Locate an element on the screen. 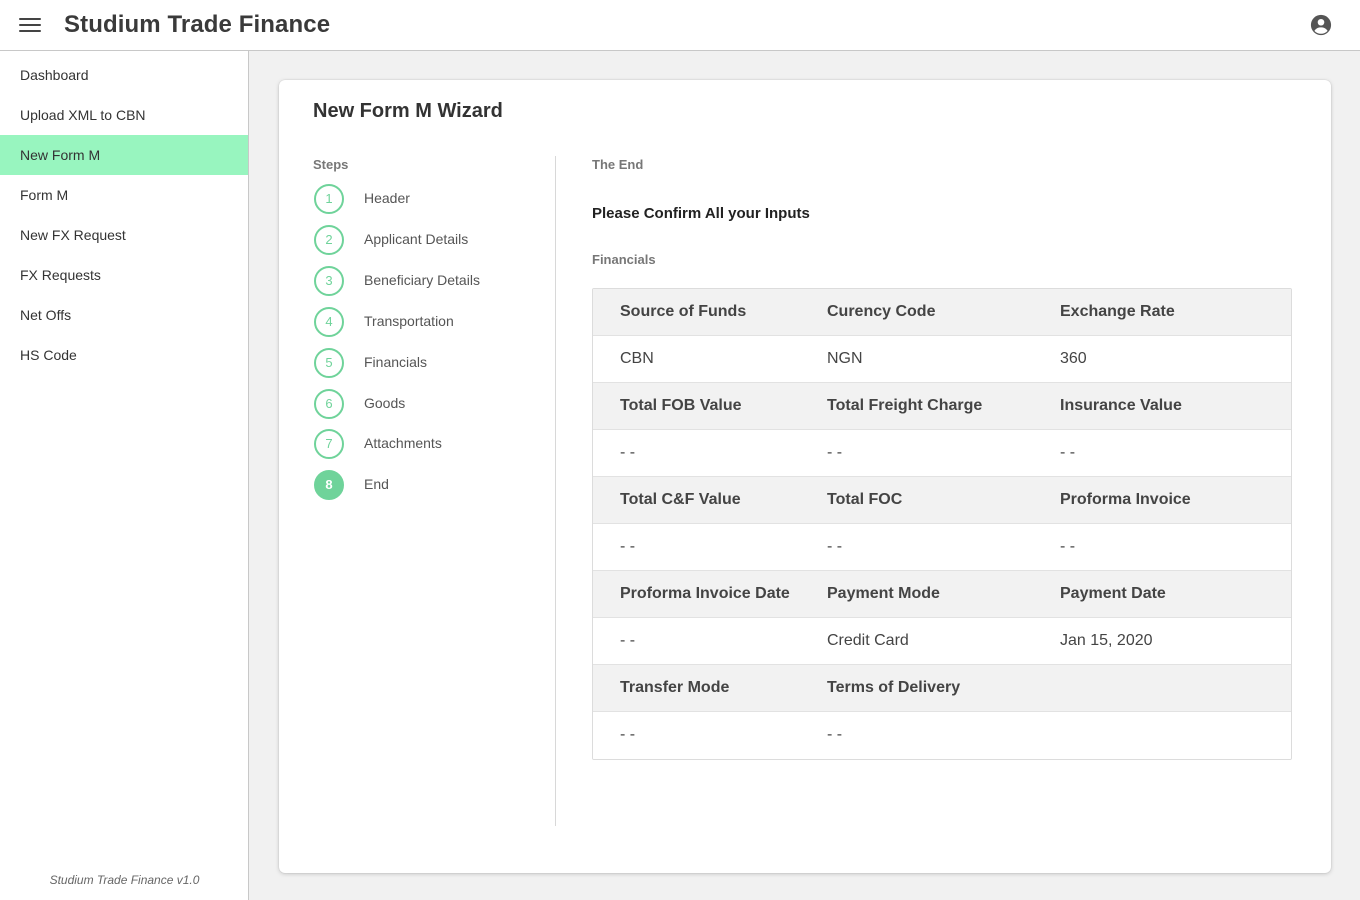 This screenshot has height=900, width=1360. step-goods: 6 Goods is located at coordinates (424, 404).